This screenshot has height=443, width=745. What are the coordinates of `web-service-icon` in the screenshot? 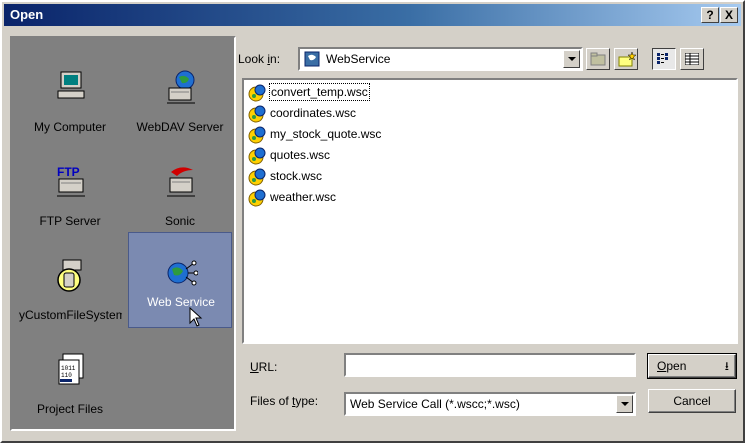 It's located at (182, 273).